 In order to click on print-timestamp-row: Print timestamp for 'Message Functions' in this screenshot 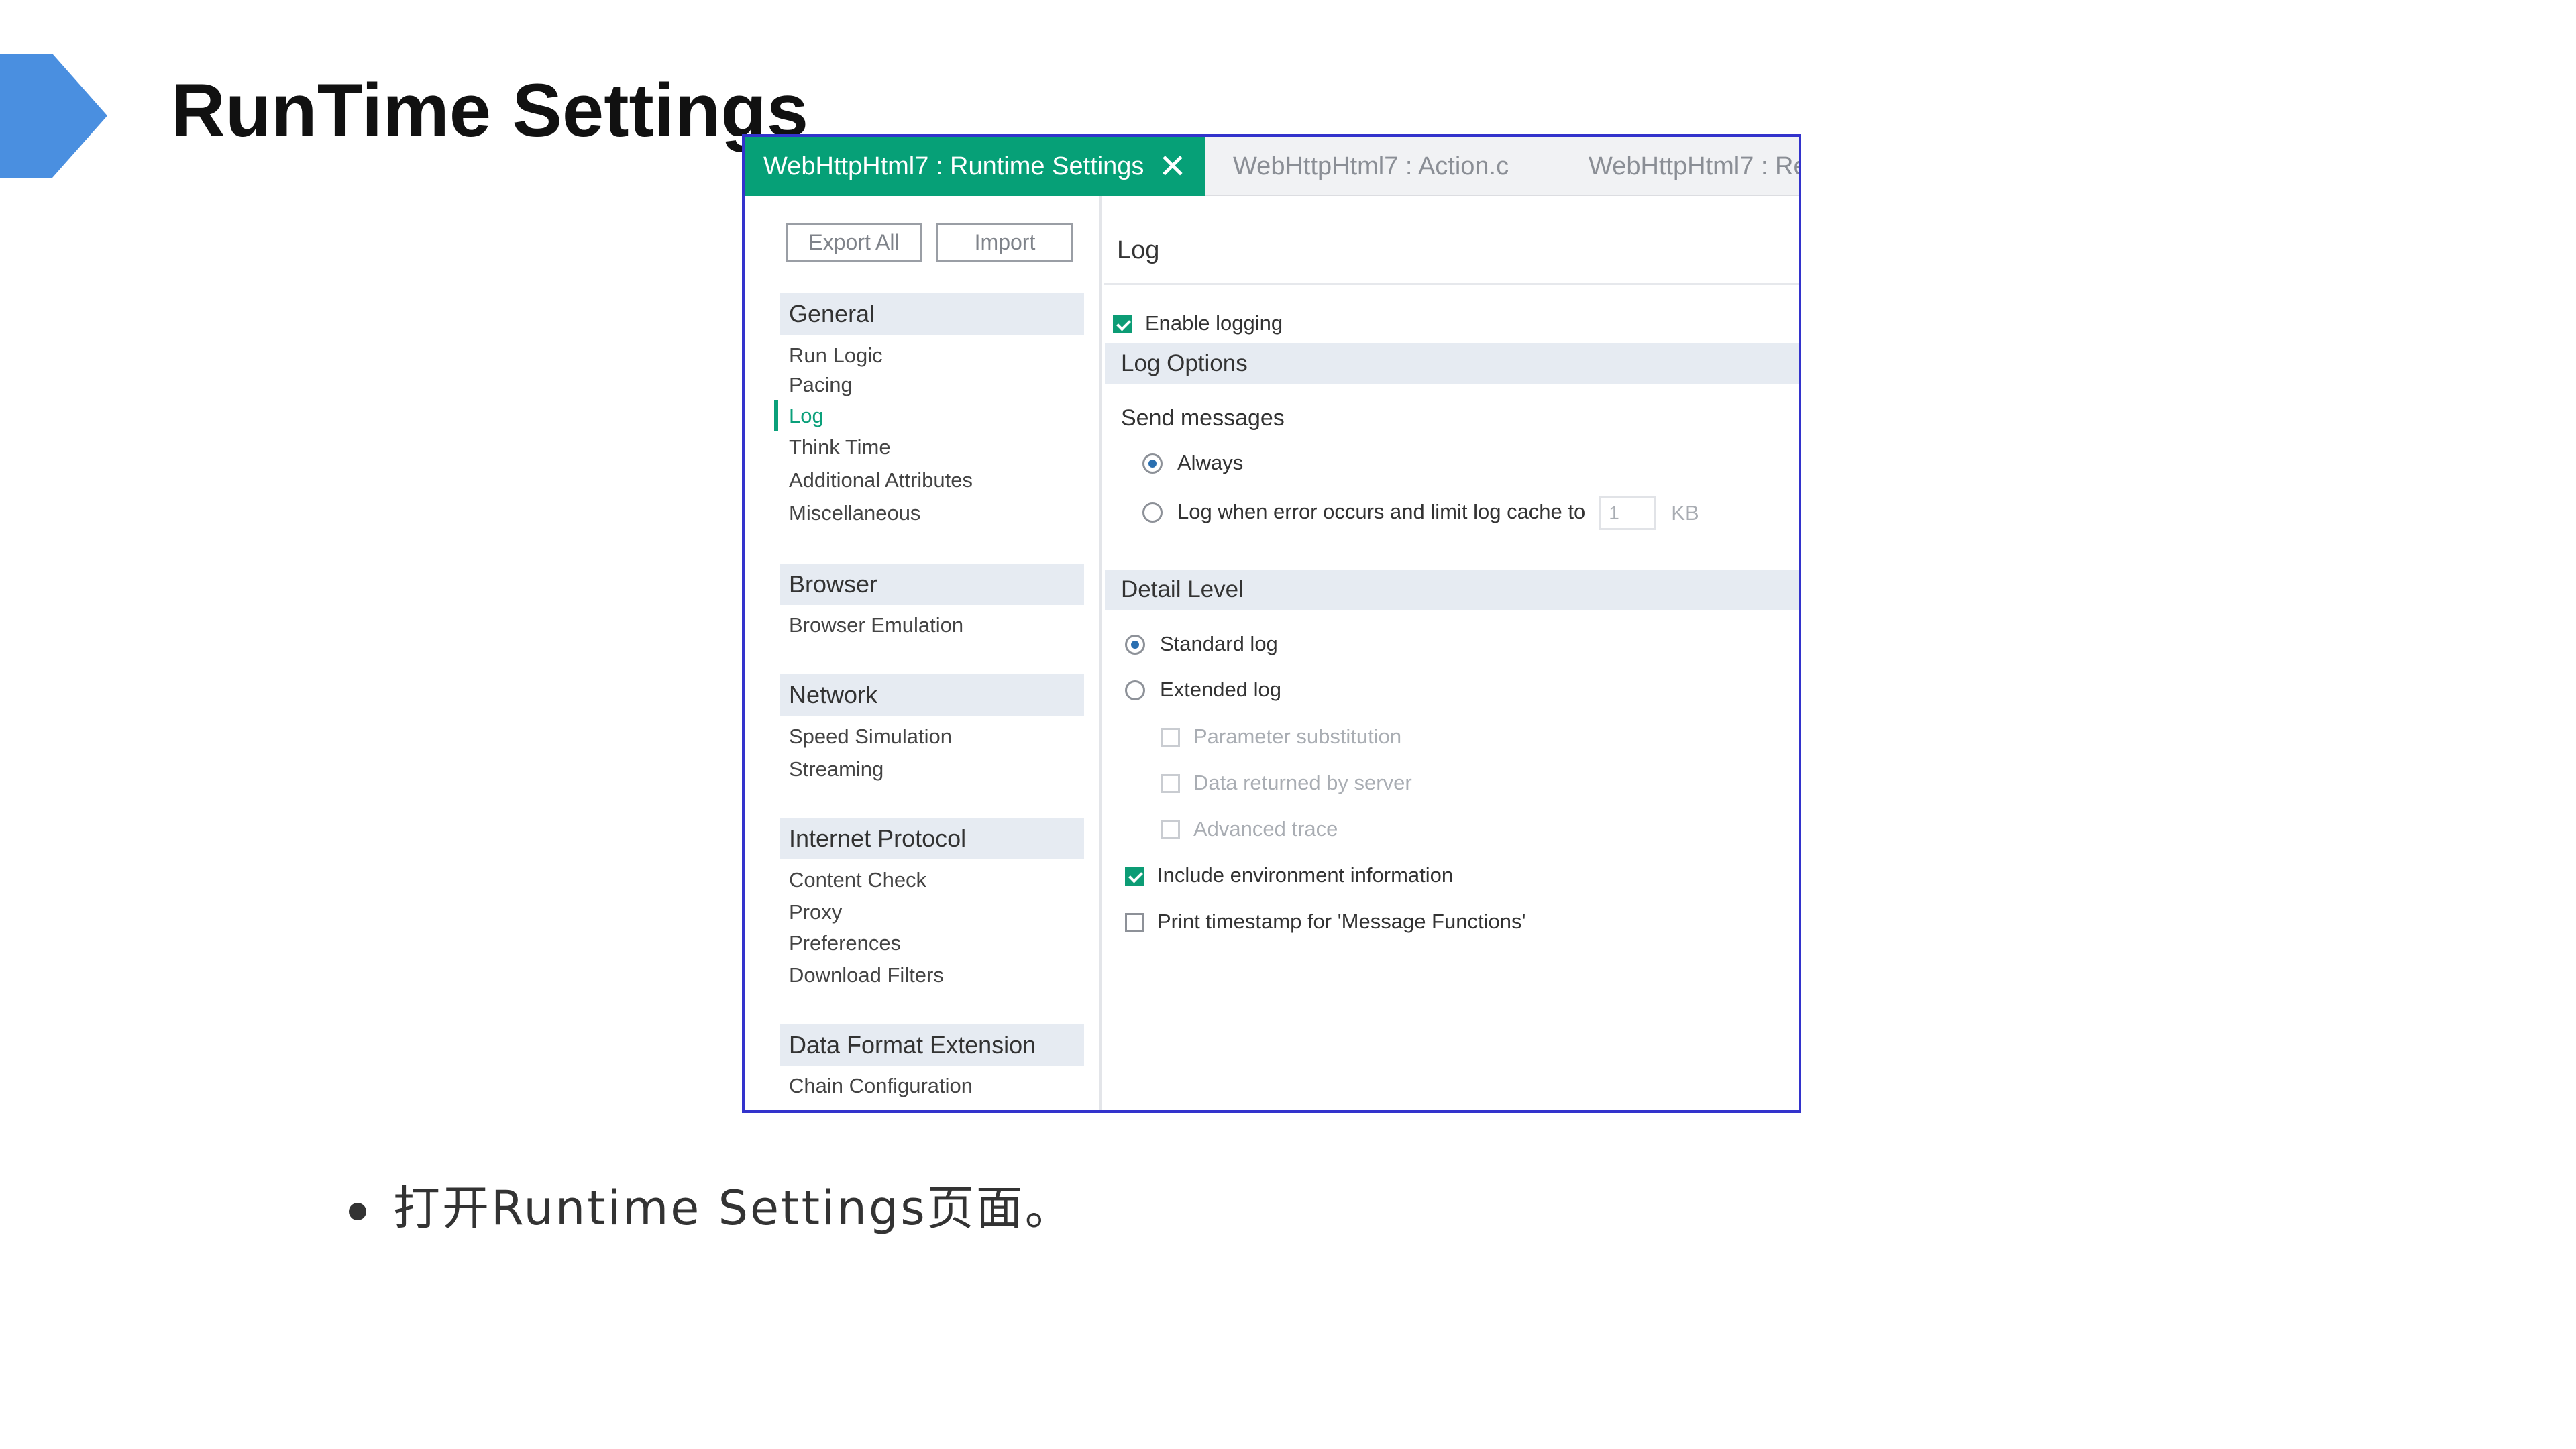, I will do `click(1325, 921)`.